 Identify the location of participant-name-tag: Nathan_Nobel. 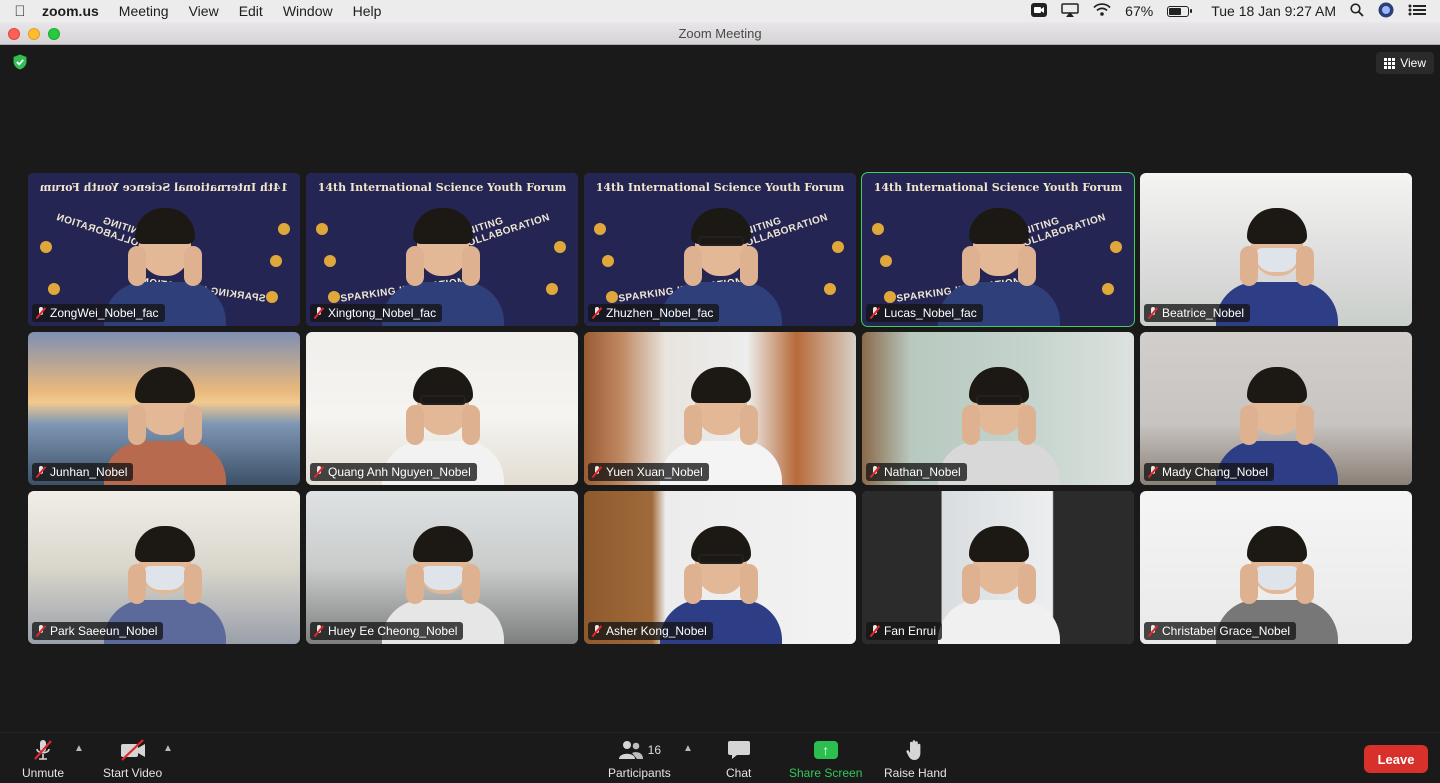
(916, 472).